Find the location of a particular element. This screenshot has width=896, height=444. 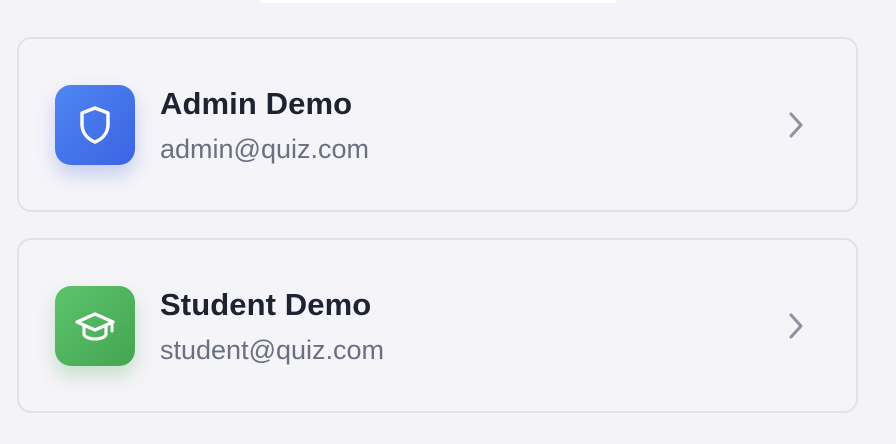

shield-icon is located at coordinates (95, 124).